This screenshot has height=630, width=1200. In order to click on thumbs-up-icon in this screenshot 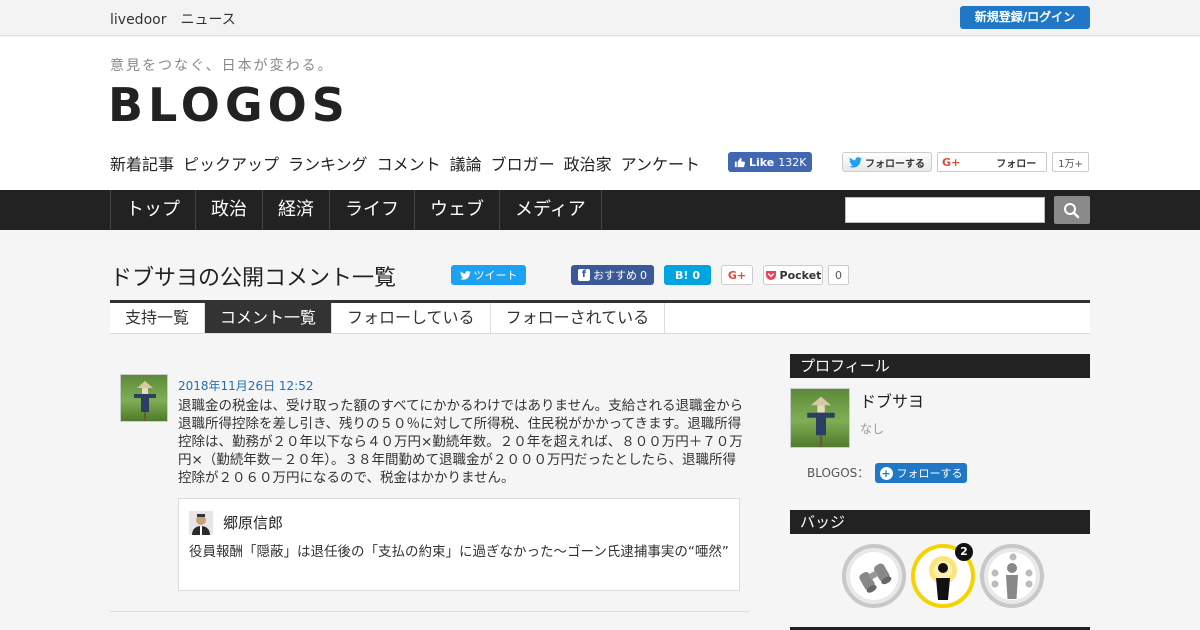, I will do `click(739, 162)`.